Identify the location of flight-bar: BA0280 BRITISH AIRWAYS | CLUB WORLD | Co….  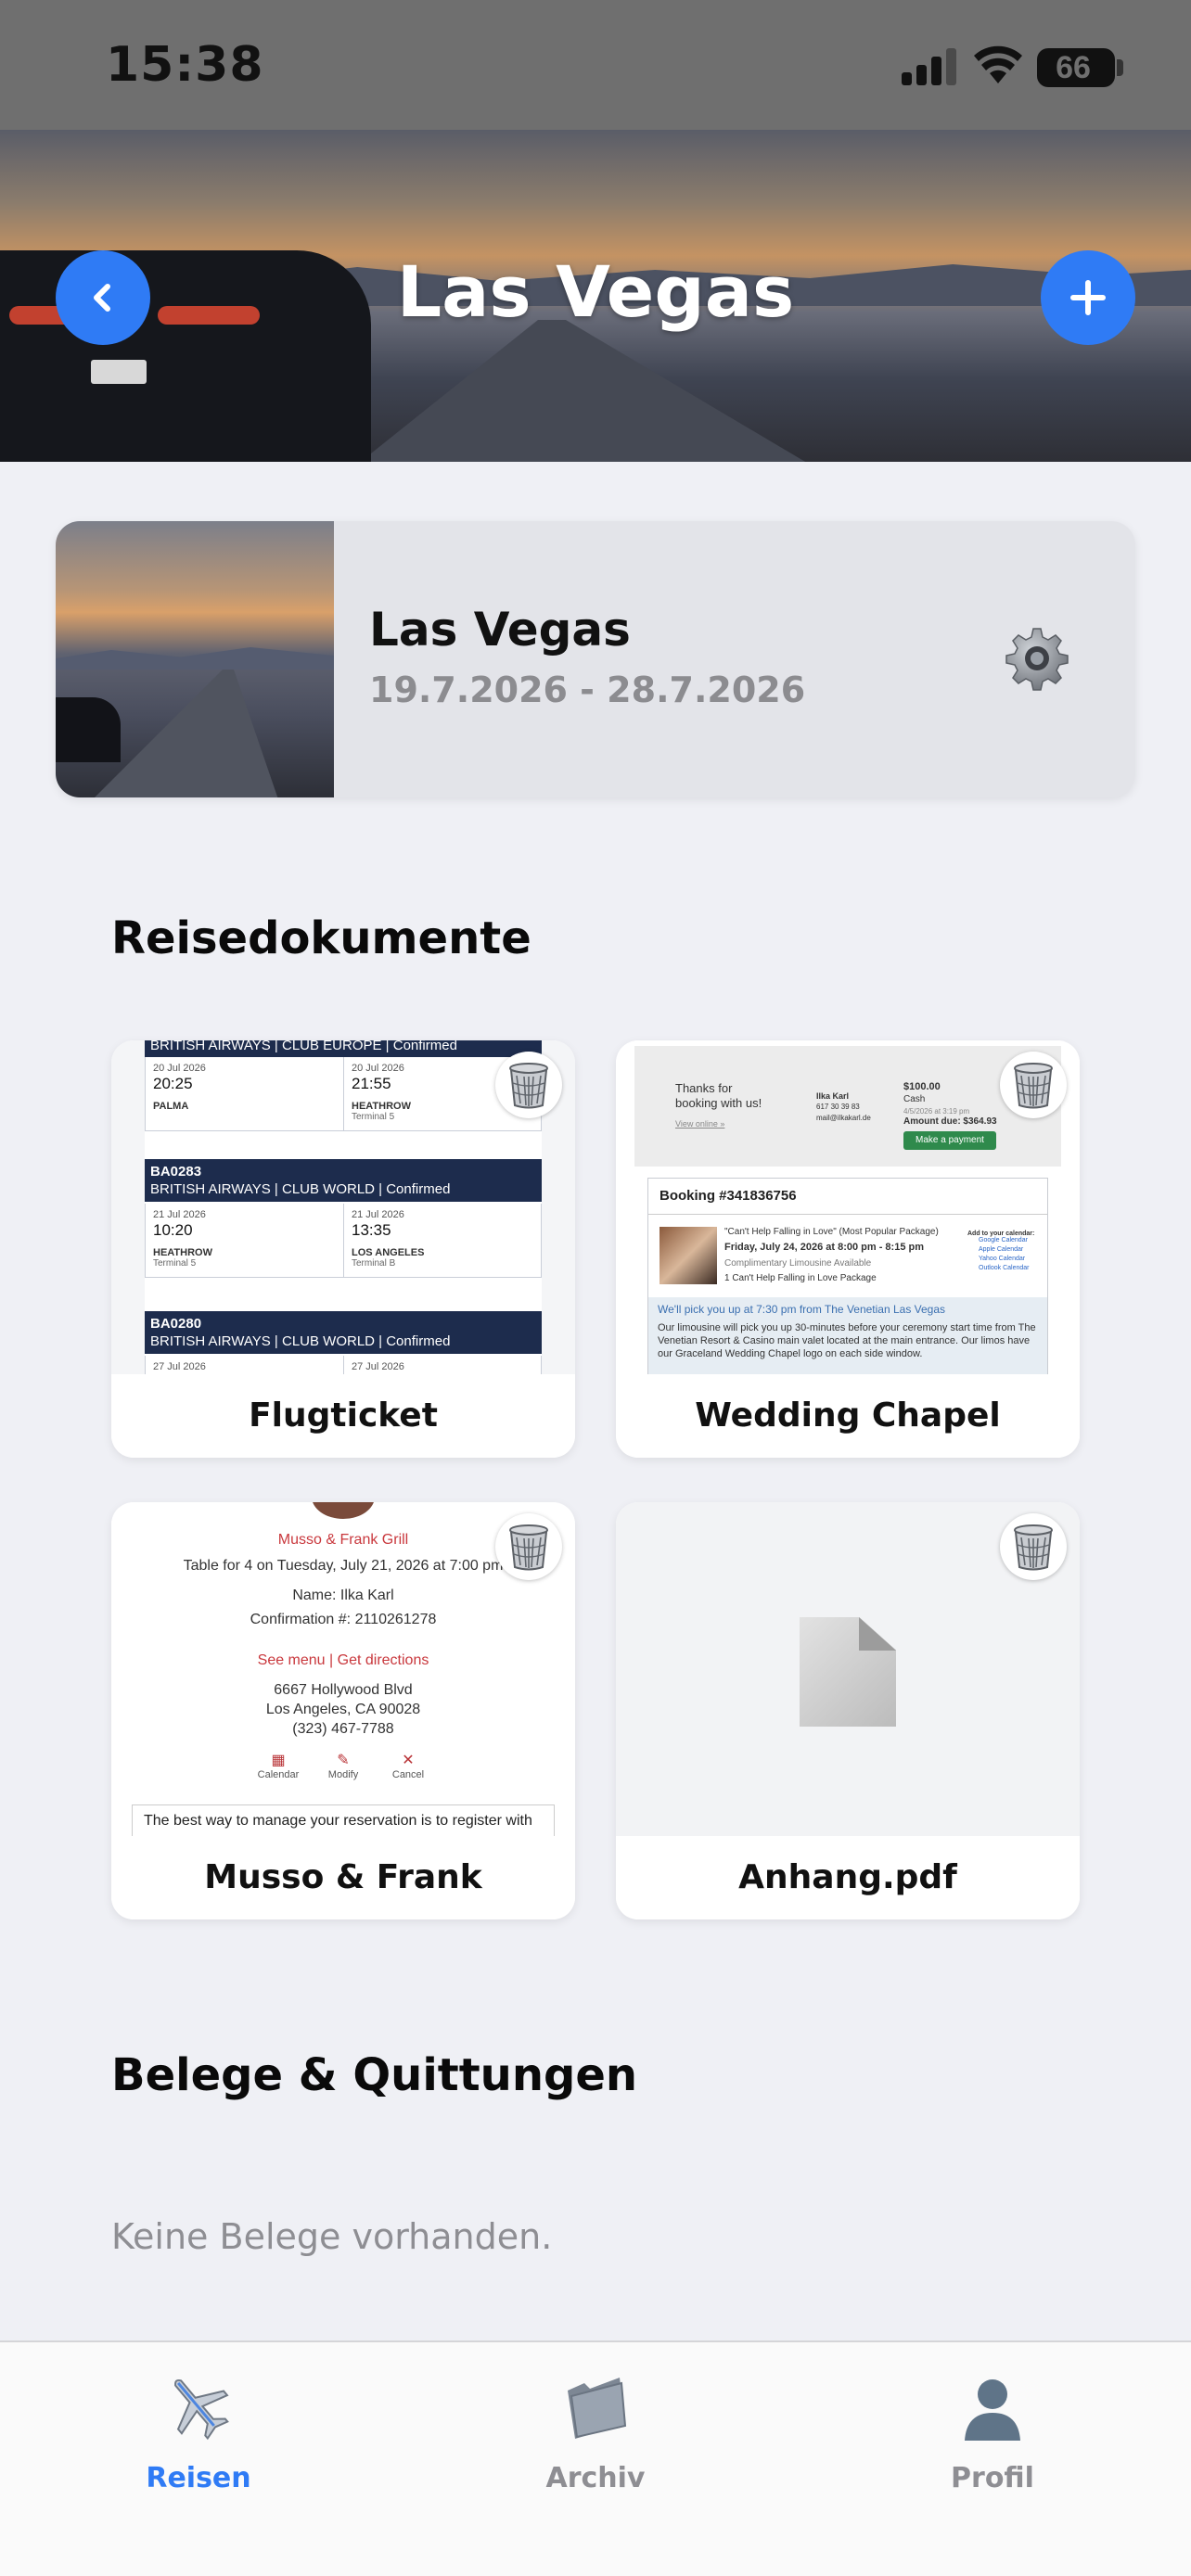
(343, 1332).